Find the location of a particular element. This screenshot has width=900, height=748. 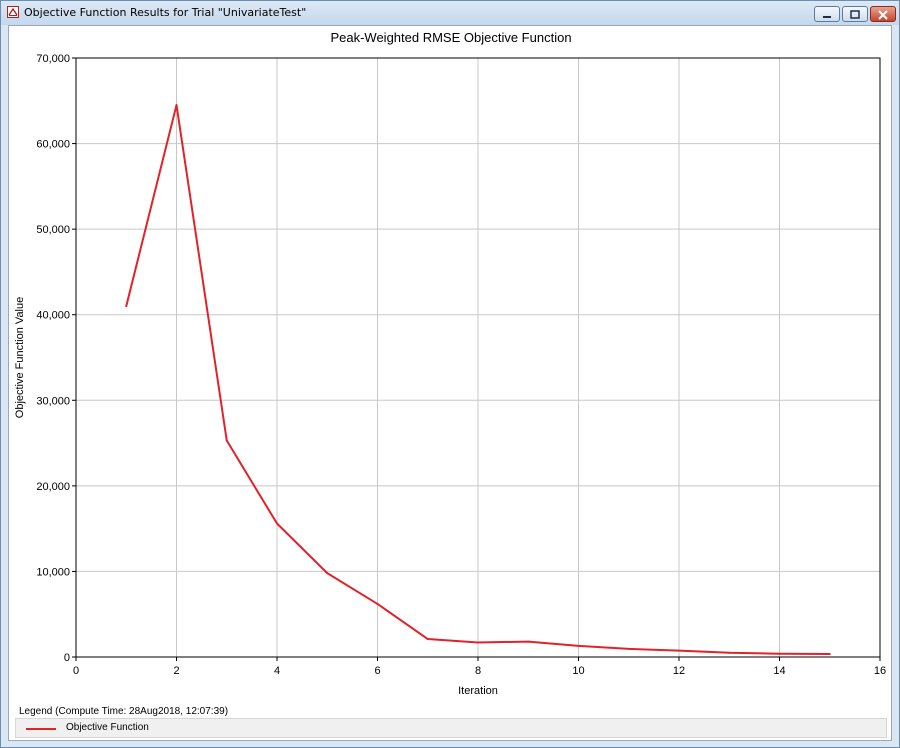

legend-swatch-objective-function is located at coordinates (41, 729).